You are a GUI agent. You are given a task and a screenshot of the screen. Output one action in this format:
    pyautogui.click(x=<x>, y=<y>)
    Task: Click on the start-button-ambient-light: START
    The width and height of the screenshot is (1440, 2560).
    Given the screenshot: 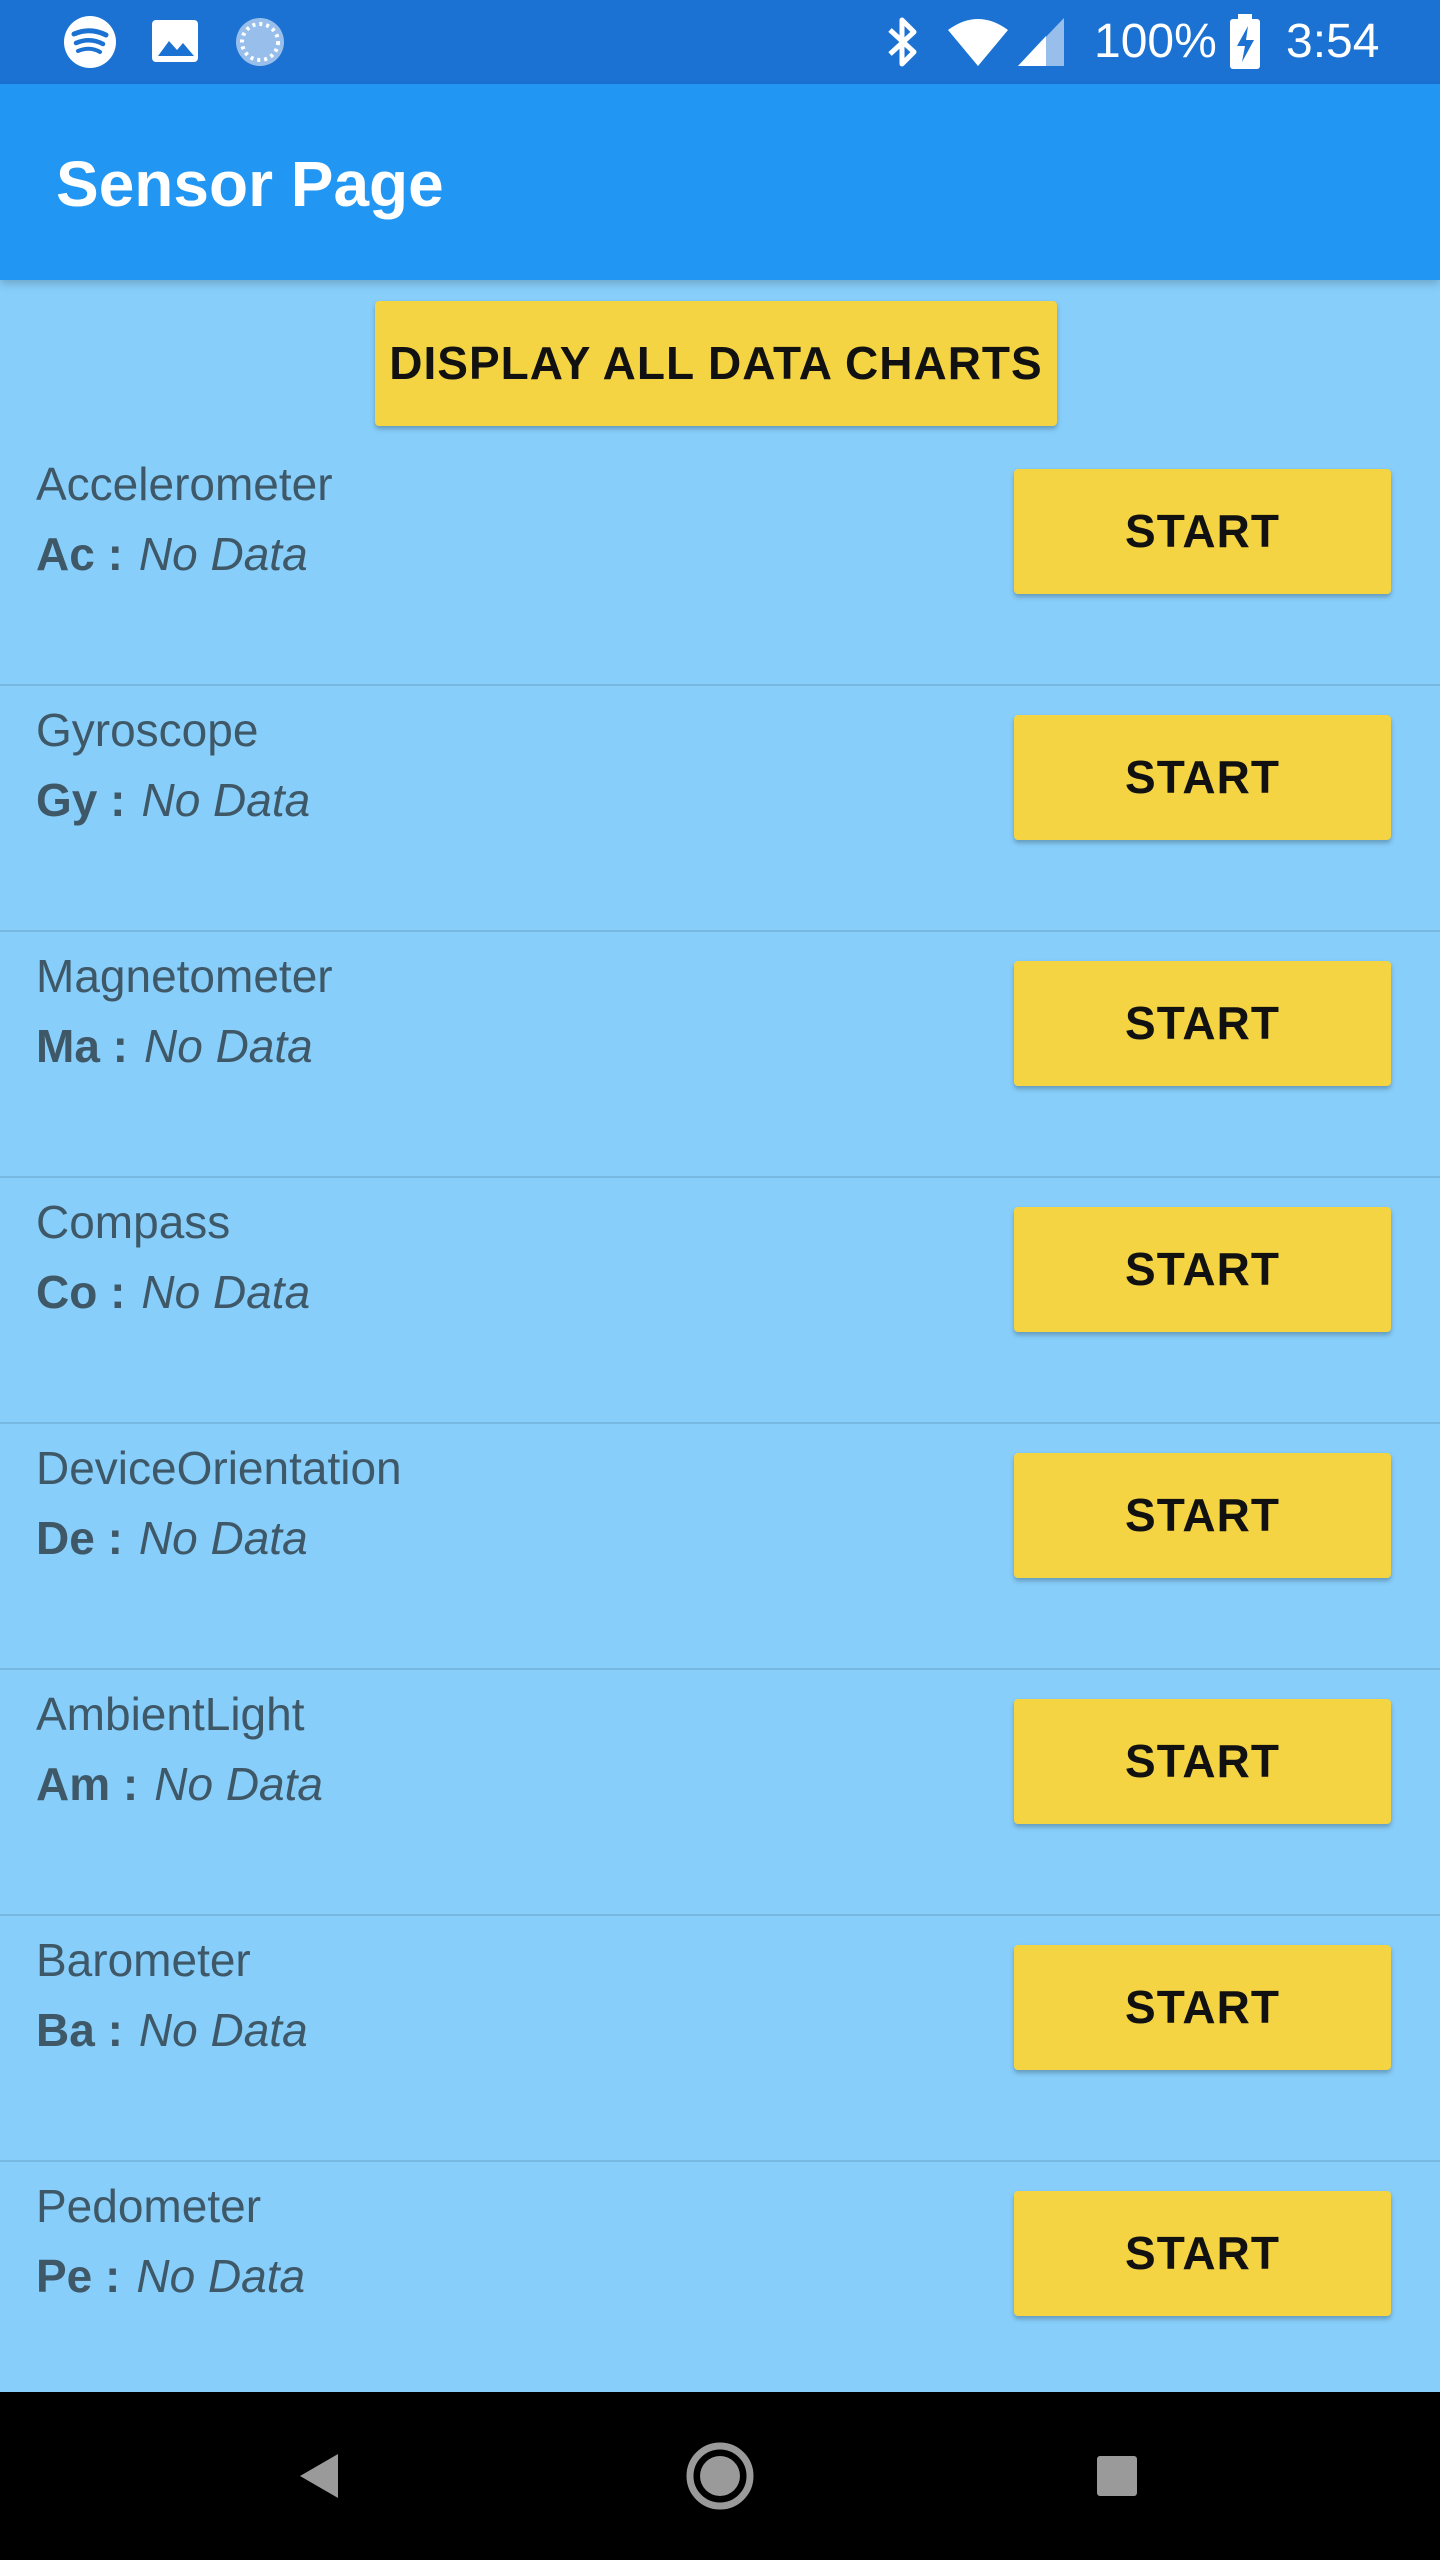 What is the action you would take?
    pyautogui.click(x=1202, y=1761)
    